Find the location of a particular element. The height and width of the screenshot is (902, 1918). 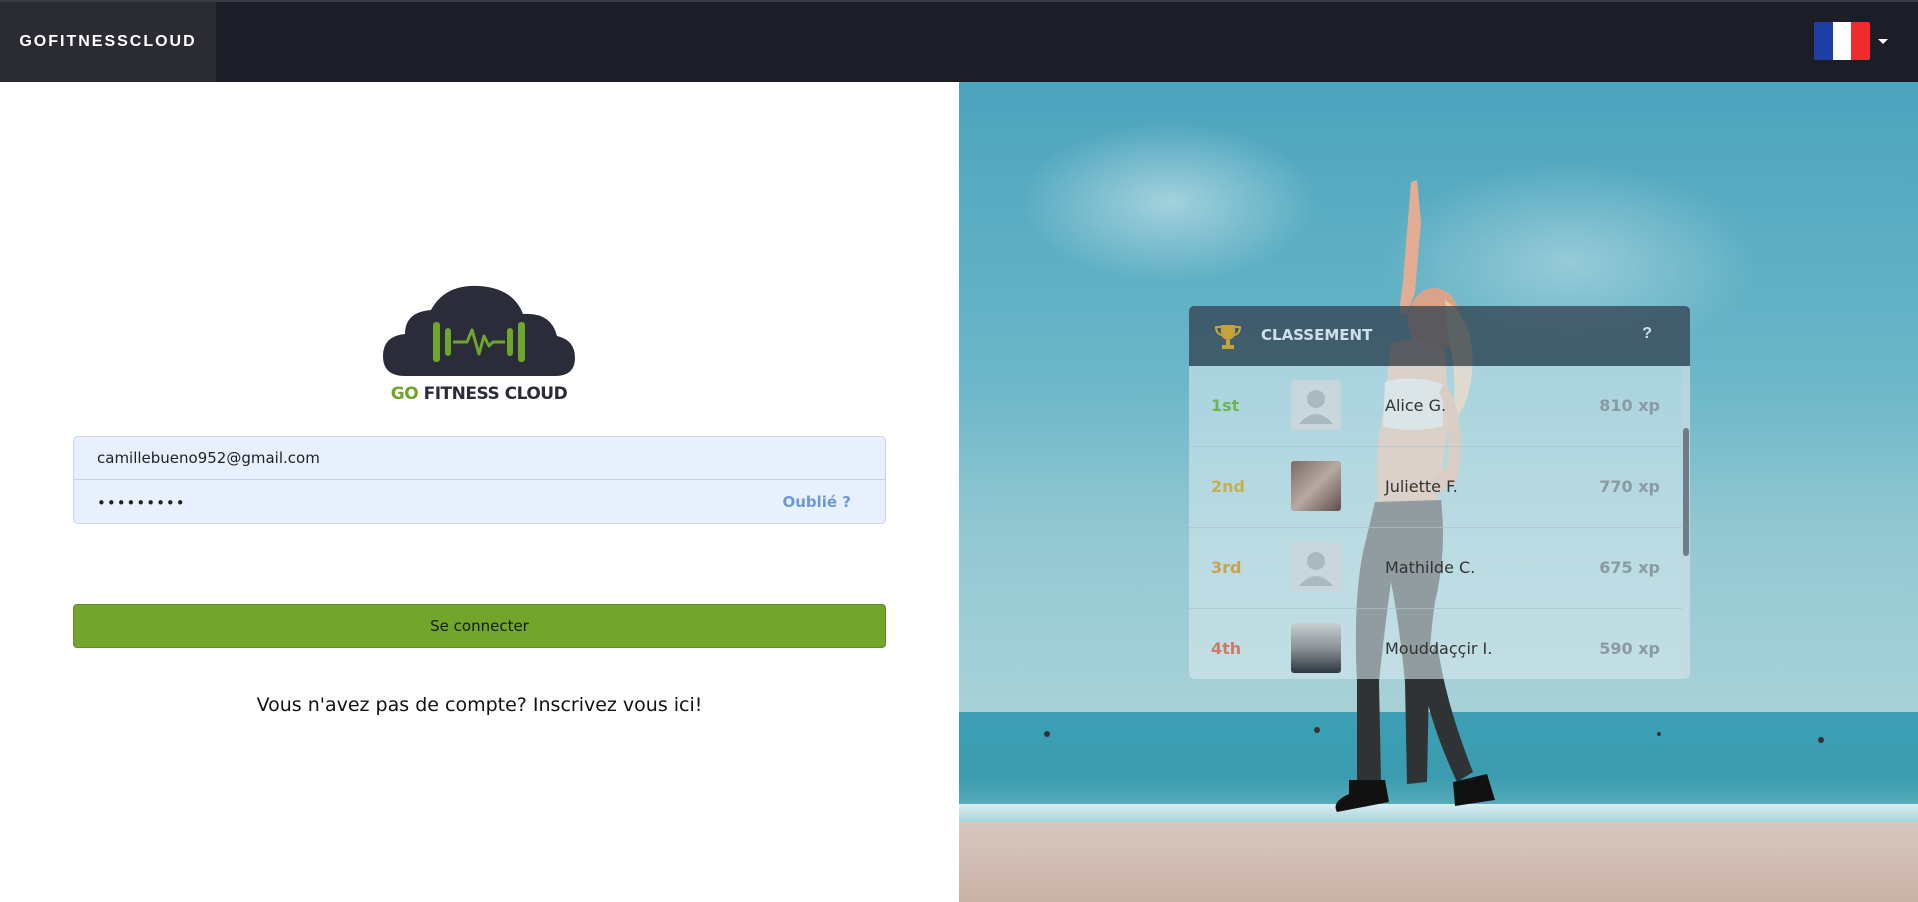

password-field is located at coordinates (479, 502).